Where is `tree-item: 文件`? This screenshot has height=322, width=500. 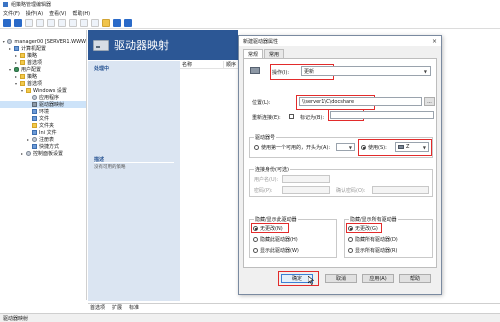
tree-item: 文件 is located at coordinates (43, 118).